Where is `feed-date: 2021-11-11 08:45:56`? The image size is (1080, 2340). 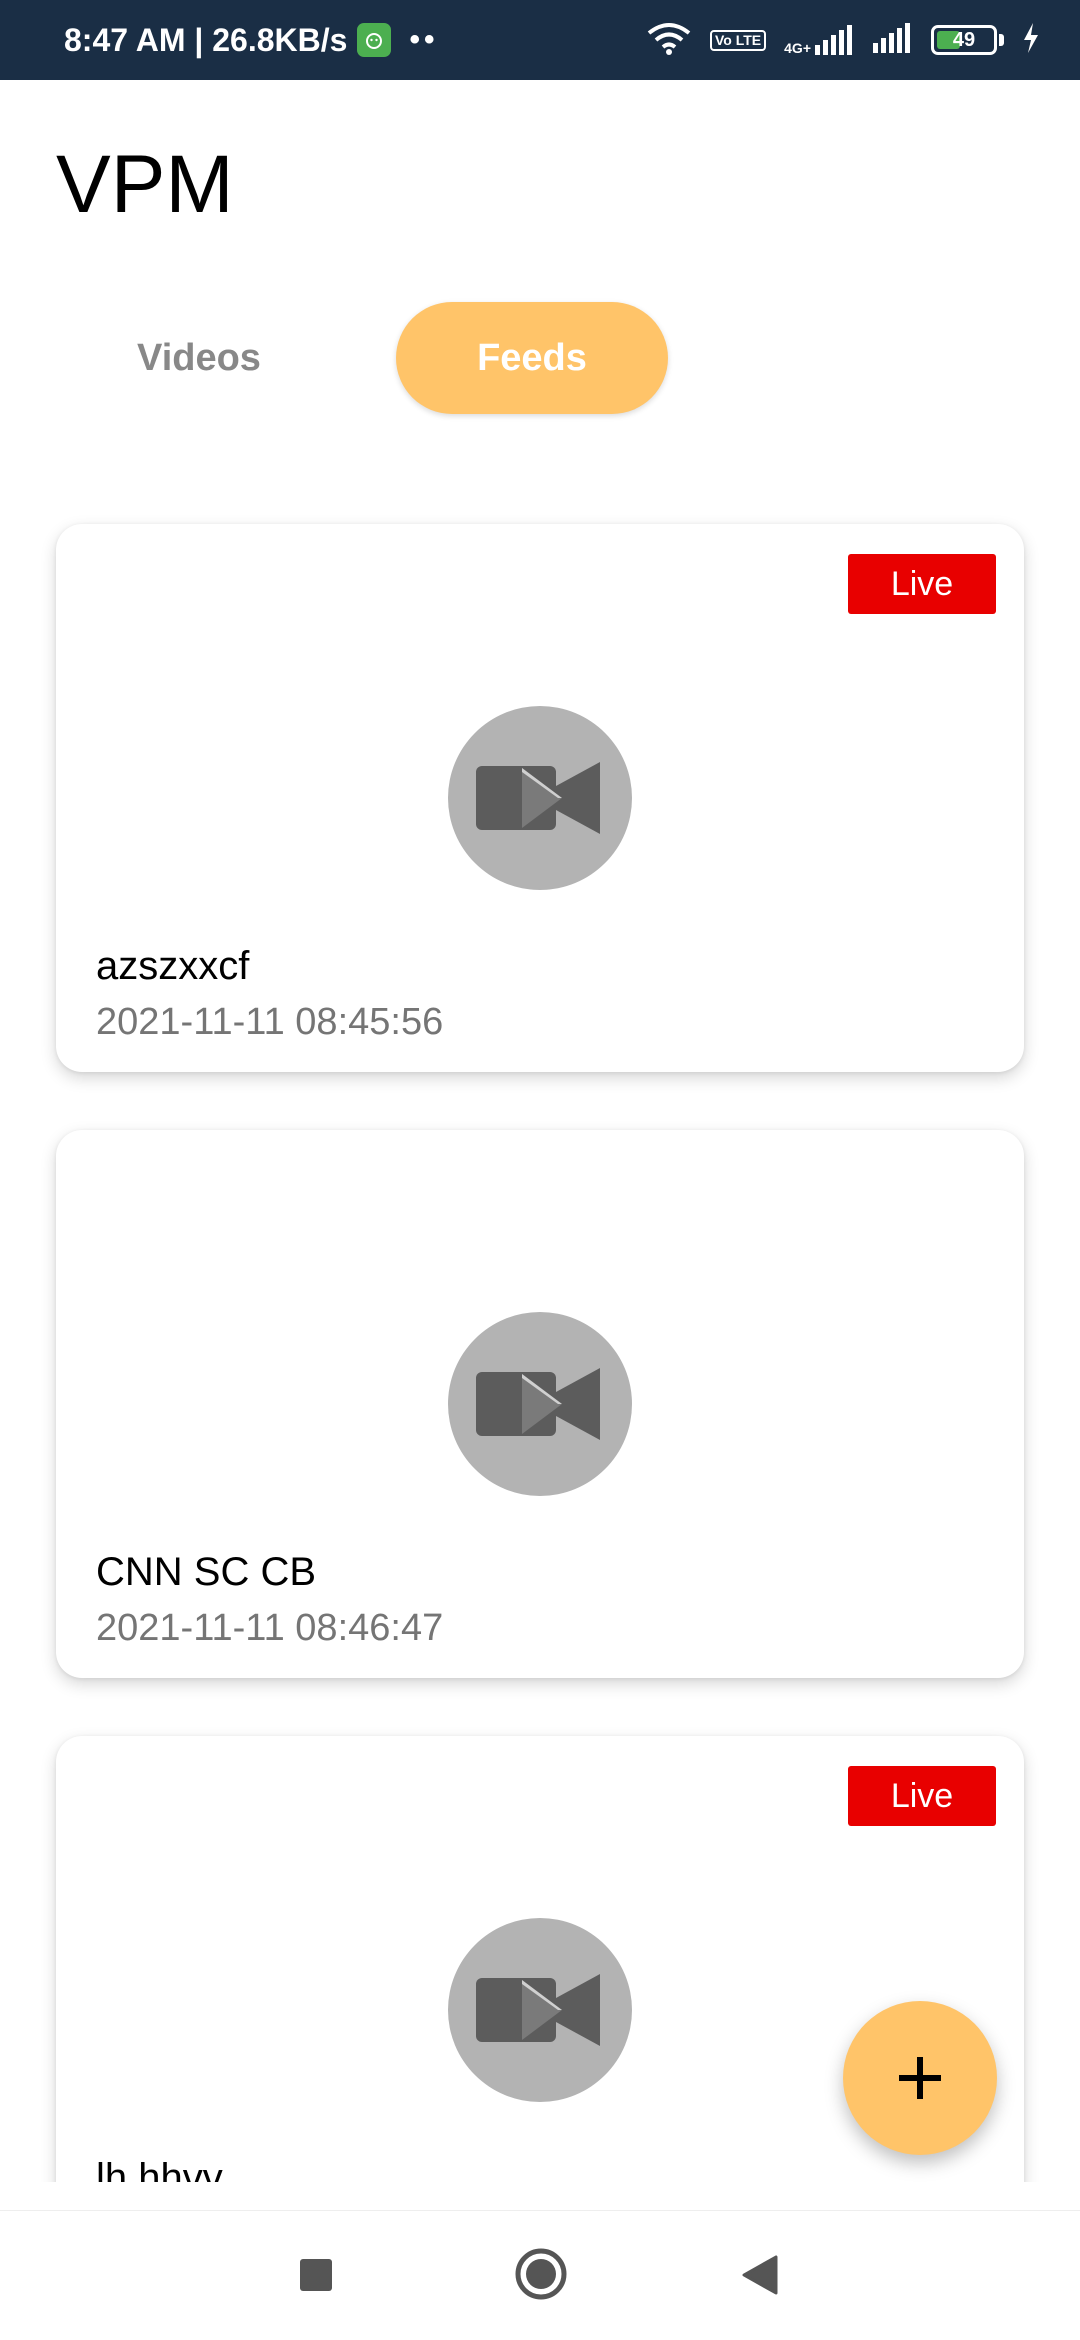 feed-date: 2021-11-11 08:45:56 is located at coordinates (270, 1022).